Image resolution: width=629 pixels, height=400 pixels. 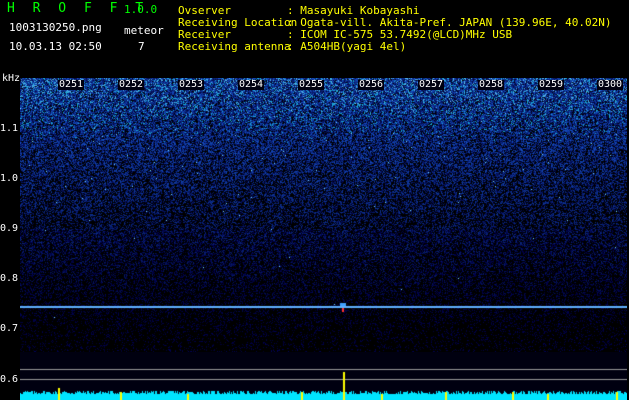 What do you see at coordinates (191, 84) in the screenshot?
I see `time-tick-label: 0253` at bounding box center [191, 84].